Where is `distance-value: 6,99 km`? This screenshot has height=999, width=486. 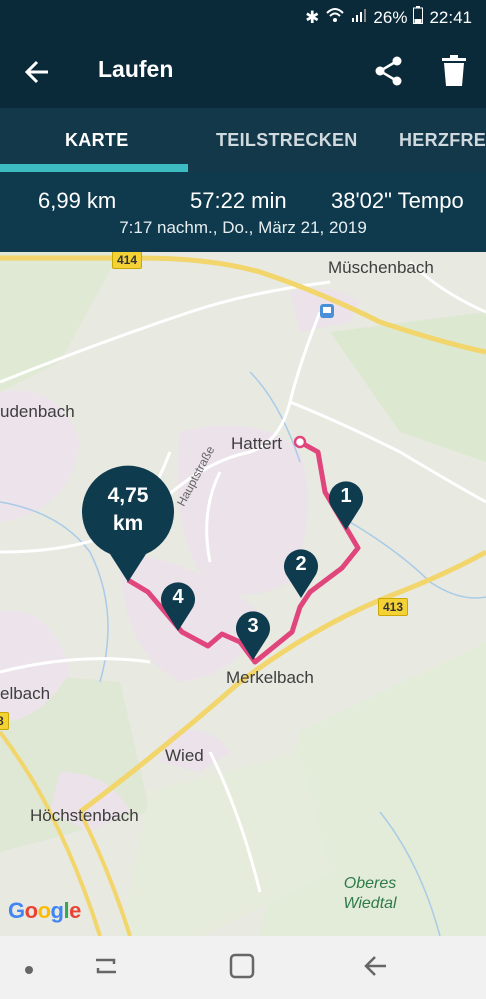 distance-value: 6,99 km is located at coordinates (77, 200).